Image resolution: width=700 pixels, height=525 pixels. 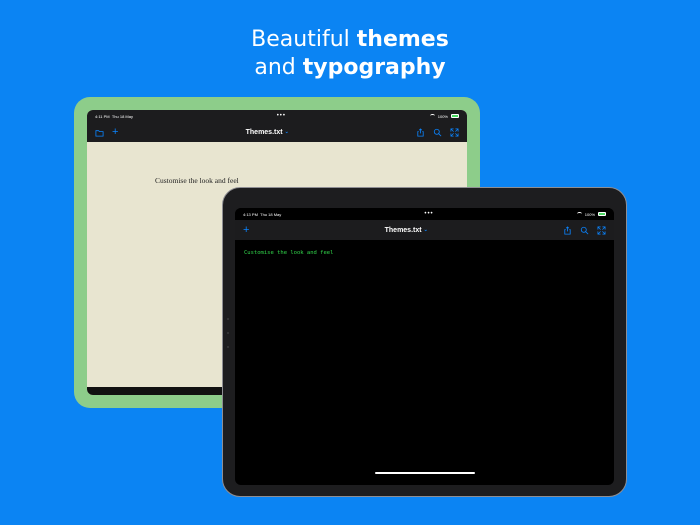 I want to click on status-time-date: 4:11 PM Thu 18 May, so click(x=114, y=116).